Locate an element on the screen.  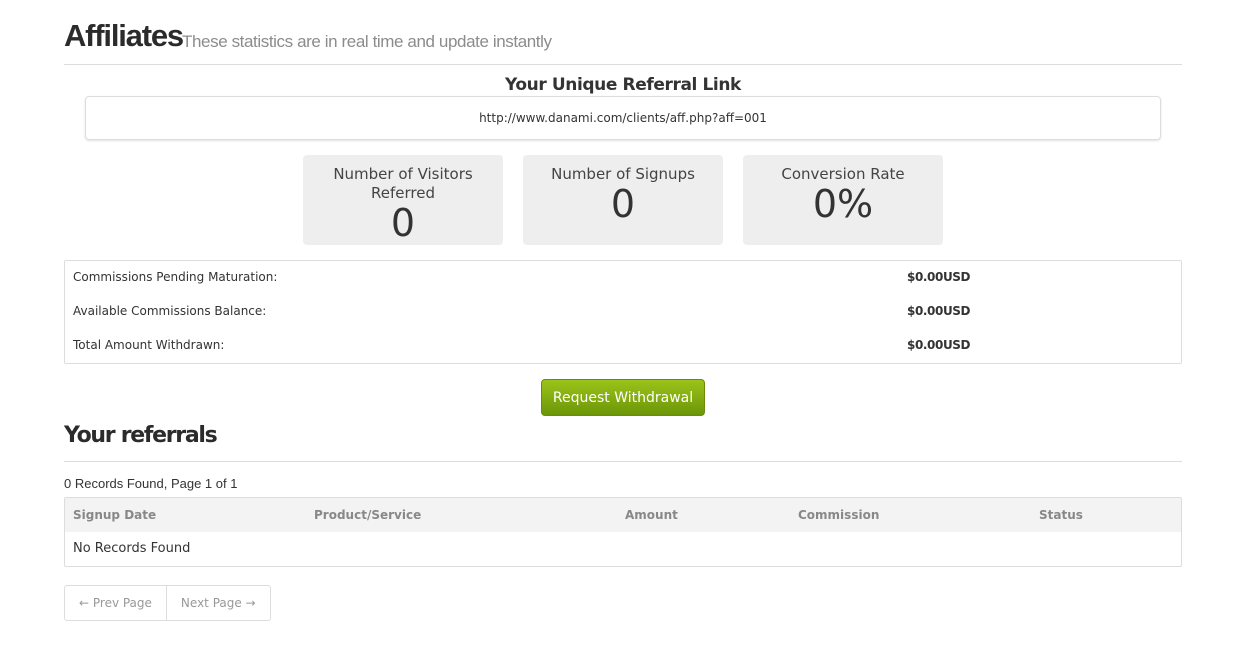
commission-row-available: Available Commissions Balance: $0.00USD is located at coordinates (623, 312).